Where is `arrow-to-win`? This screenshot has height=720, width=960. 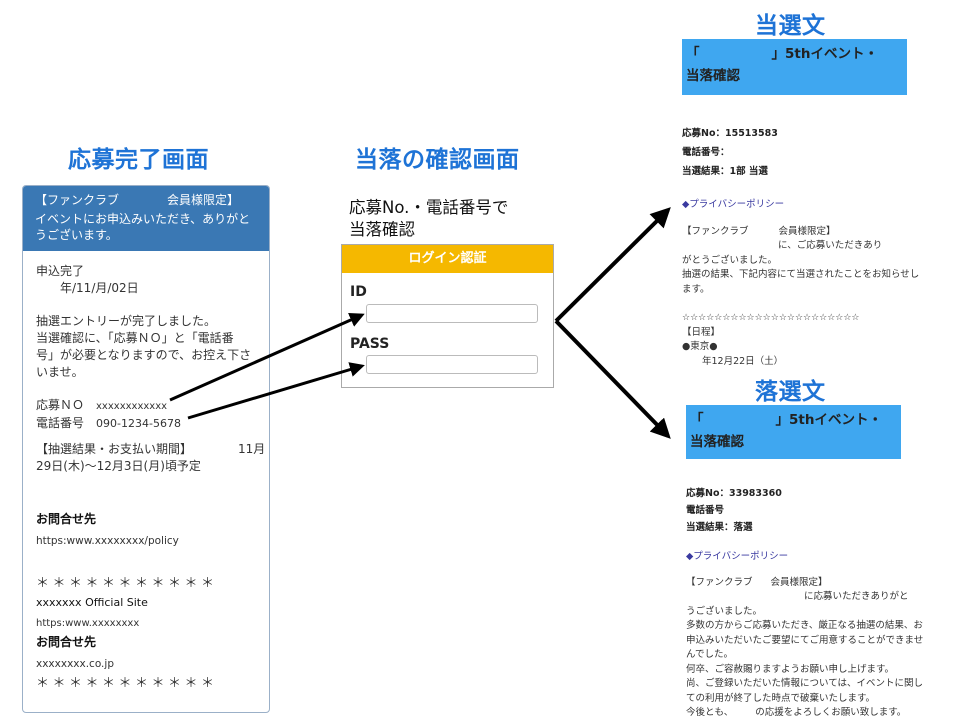 arrow-to-win is located at coordinates (612, 265).